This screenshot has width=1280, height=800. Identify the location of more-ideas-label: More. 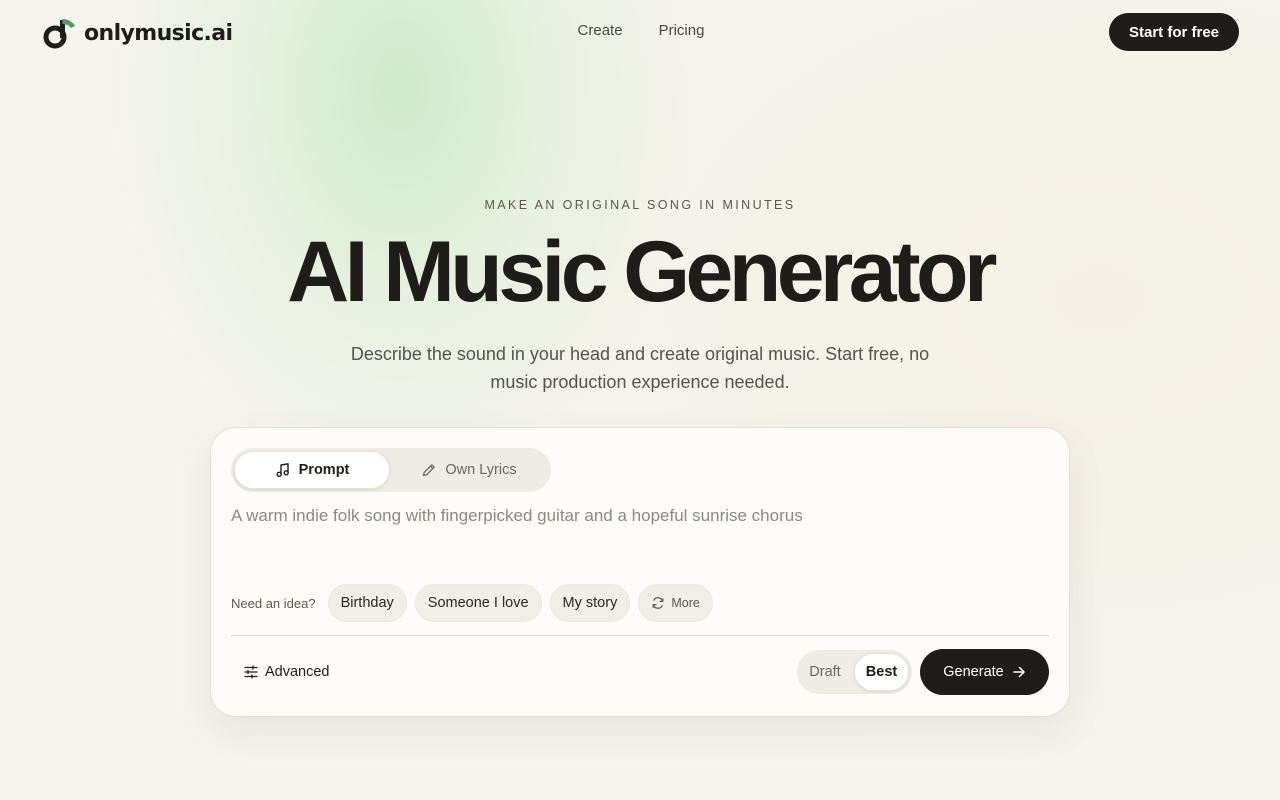
(685, 603).